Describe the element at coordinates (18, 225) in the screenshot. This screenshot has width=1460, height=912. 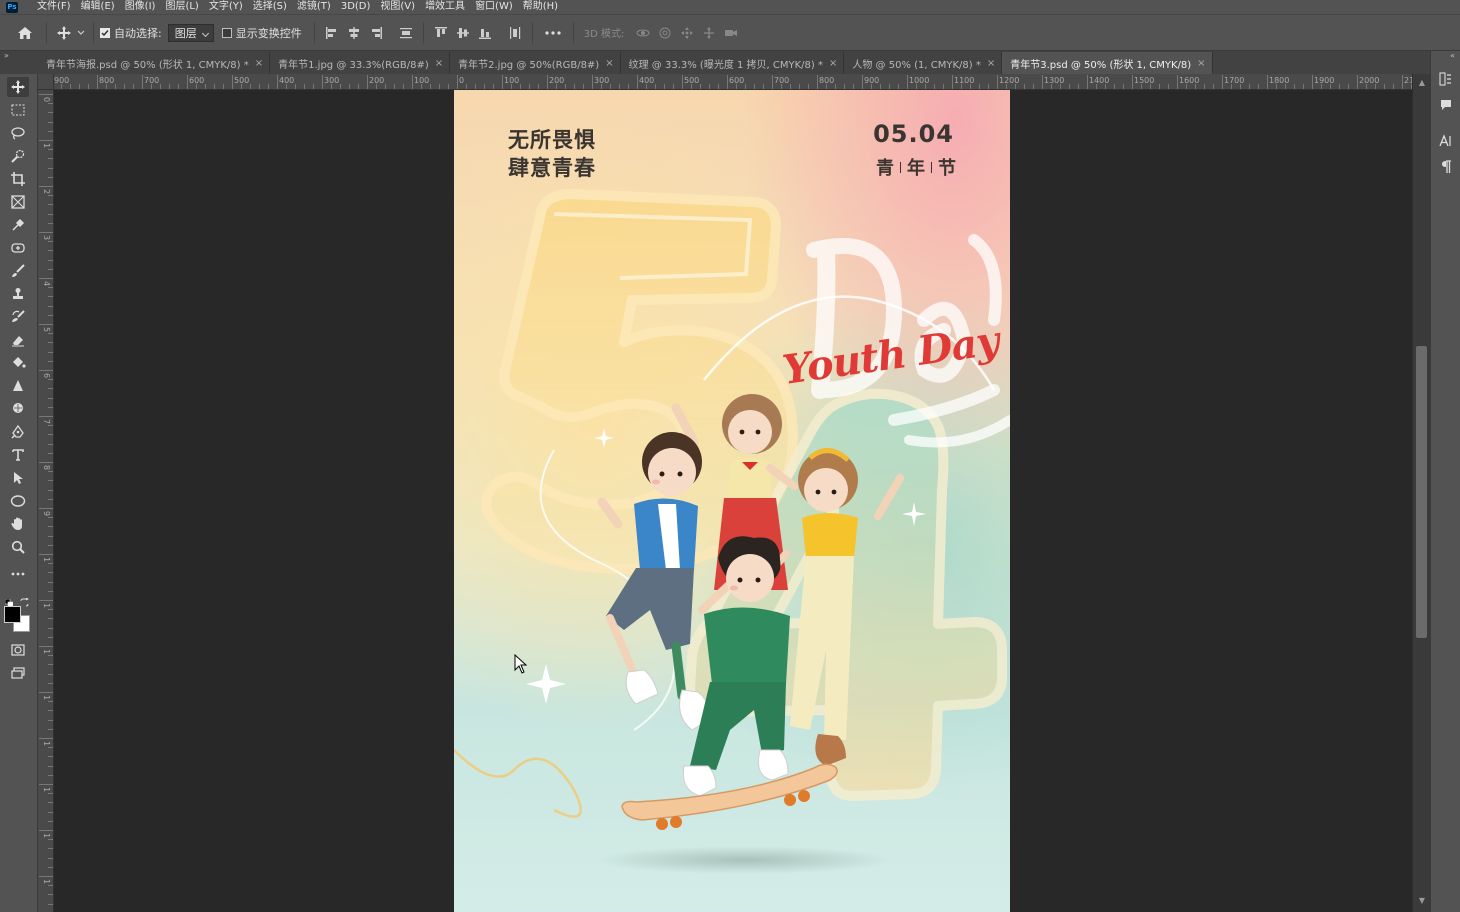
I see `eyedropper-tool-icon` at that location.